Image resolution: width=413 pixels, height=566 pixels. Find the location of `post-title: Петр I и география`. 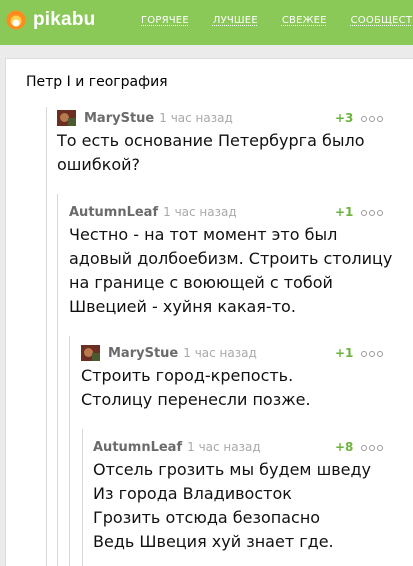

post-title: Петр I и география is located at coordinates (97, 82).